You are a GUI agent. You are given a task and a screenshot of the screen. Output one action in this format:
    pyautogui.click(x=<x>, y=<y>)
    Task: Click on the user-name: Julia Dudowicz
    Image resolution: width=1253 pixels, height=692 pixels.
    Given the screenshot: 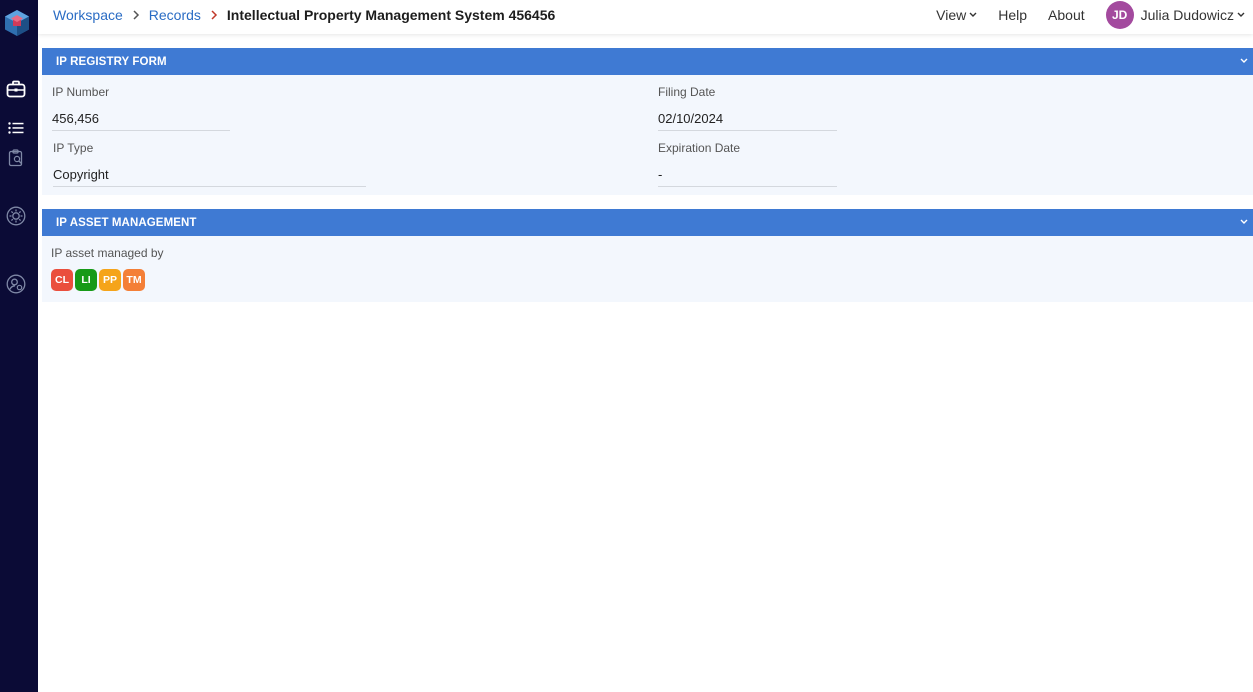 What is the action you would take?
    pyautogui.click(x=1187, y=15)
    